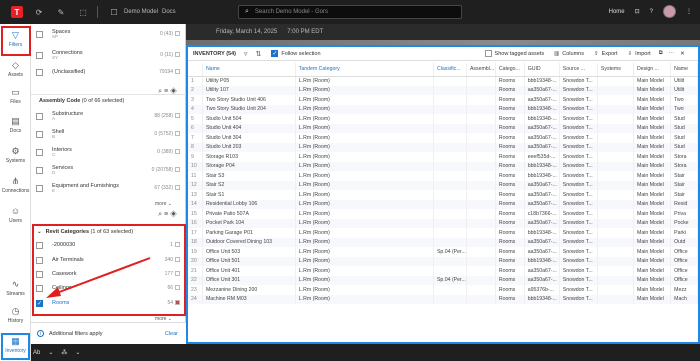 This screenshot has height=361, width=700. I want to click on view-mode-icon: ⟳, so click(39, 12).